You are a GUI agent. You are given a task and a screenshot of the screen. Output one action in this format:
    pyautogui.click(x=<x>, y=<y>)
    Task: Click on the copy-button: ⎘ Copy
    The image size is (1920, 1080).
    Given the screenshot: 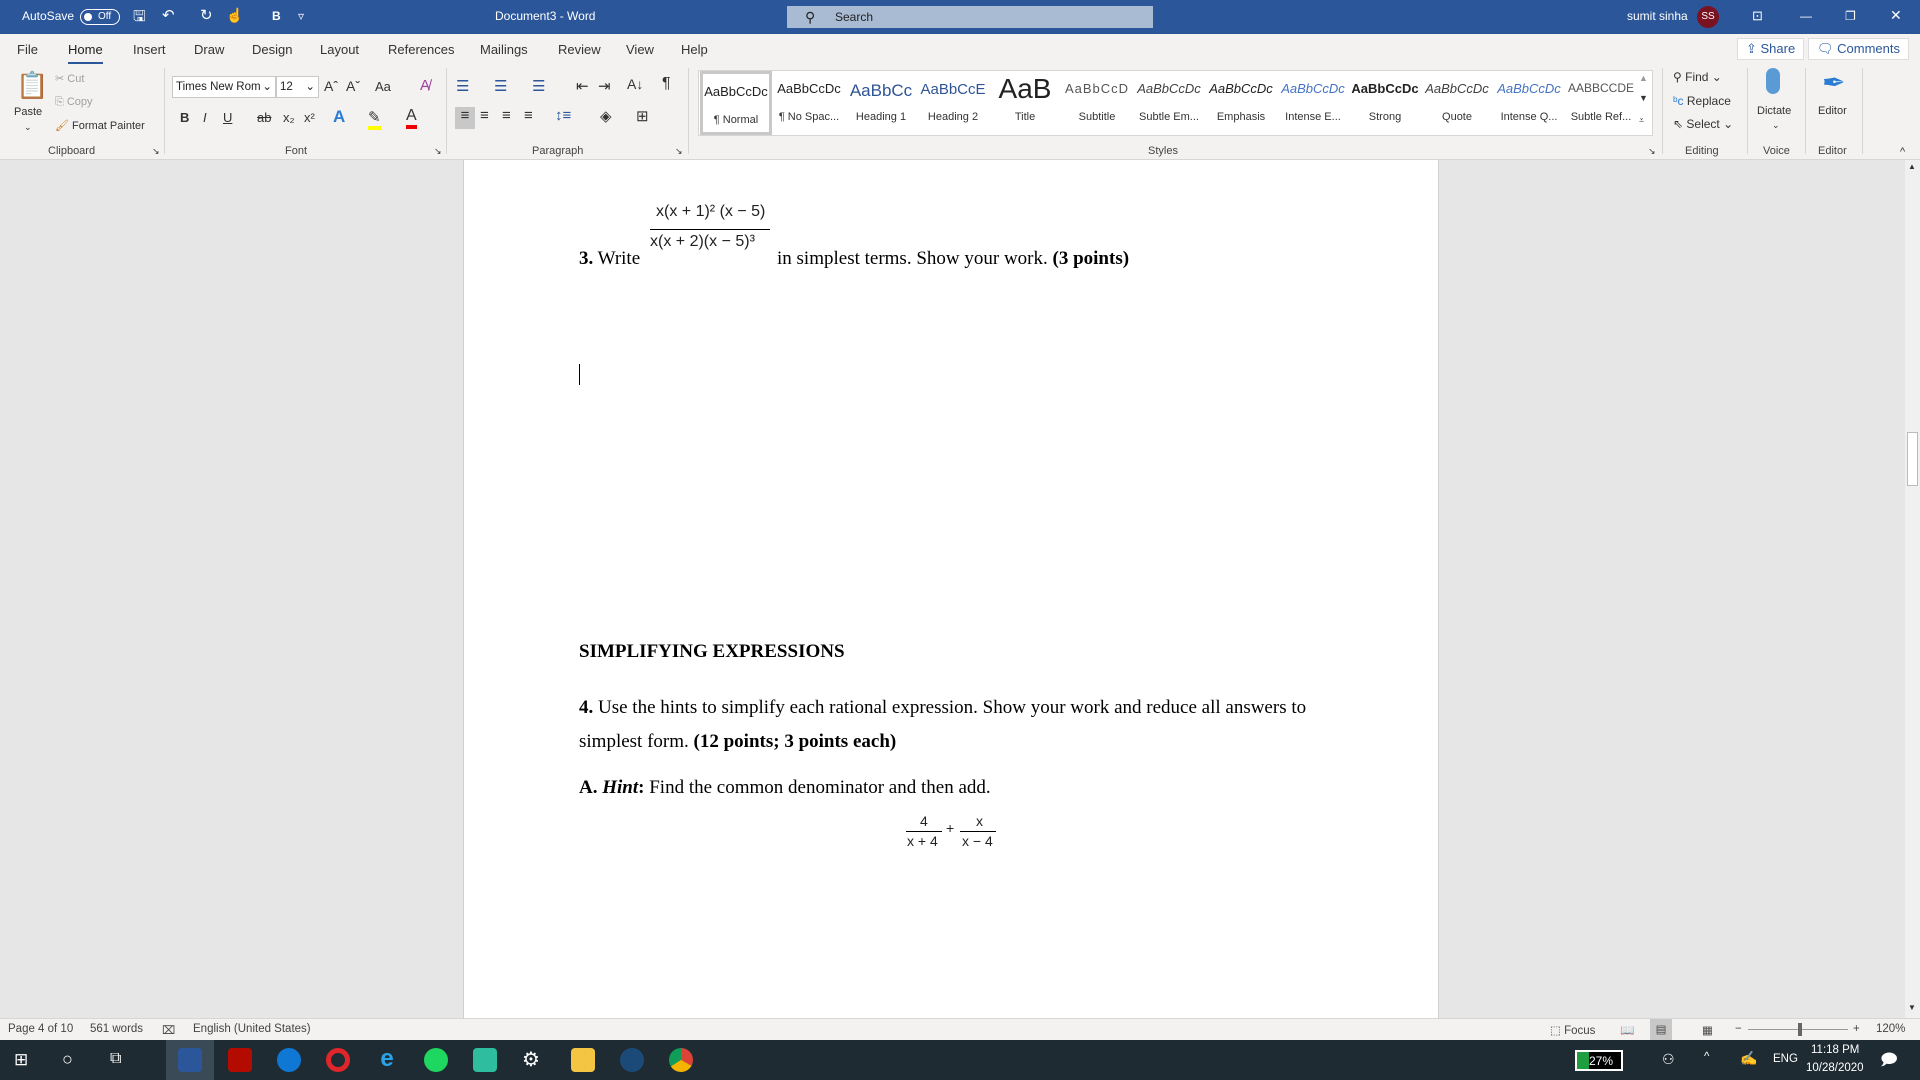 What is the action you would take?
    pyautogui.click(x=74, y=102)
    